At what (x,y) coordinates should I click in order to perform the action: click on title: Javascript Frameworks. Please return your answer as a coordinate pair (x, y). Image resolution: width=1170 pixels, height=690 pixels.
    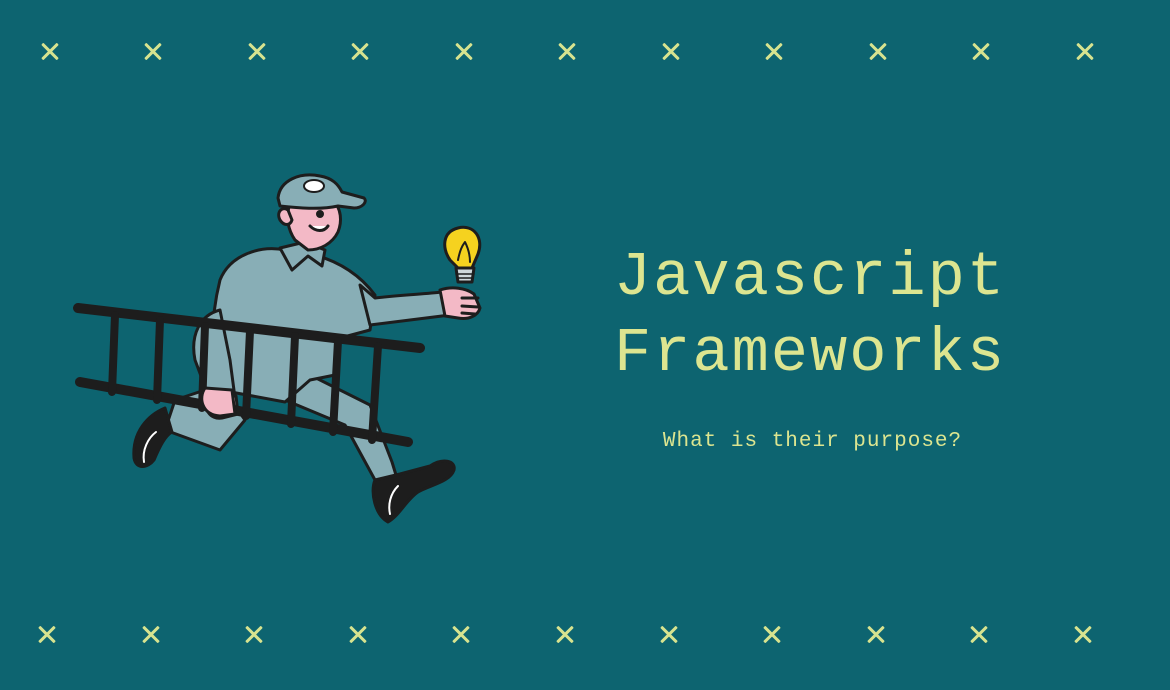
    Looking at the image, I should click on (810, 316).